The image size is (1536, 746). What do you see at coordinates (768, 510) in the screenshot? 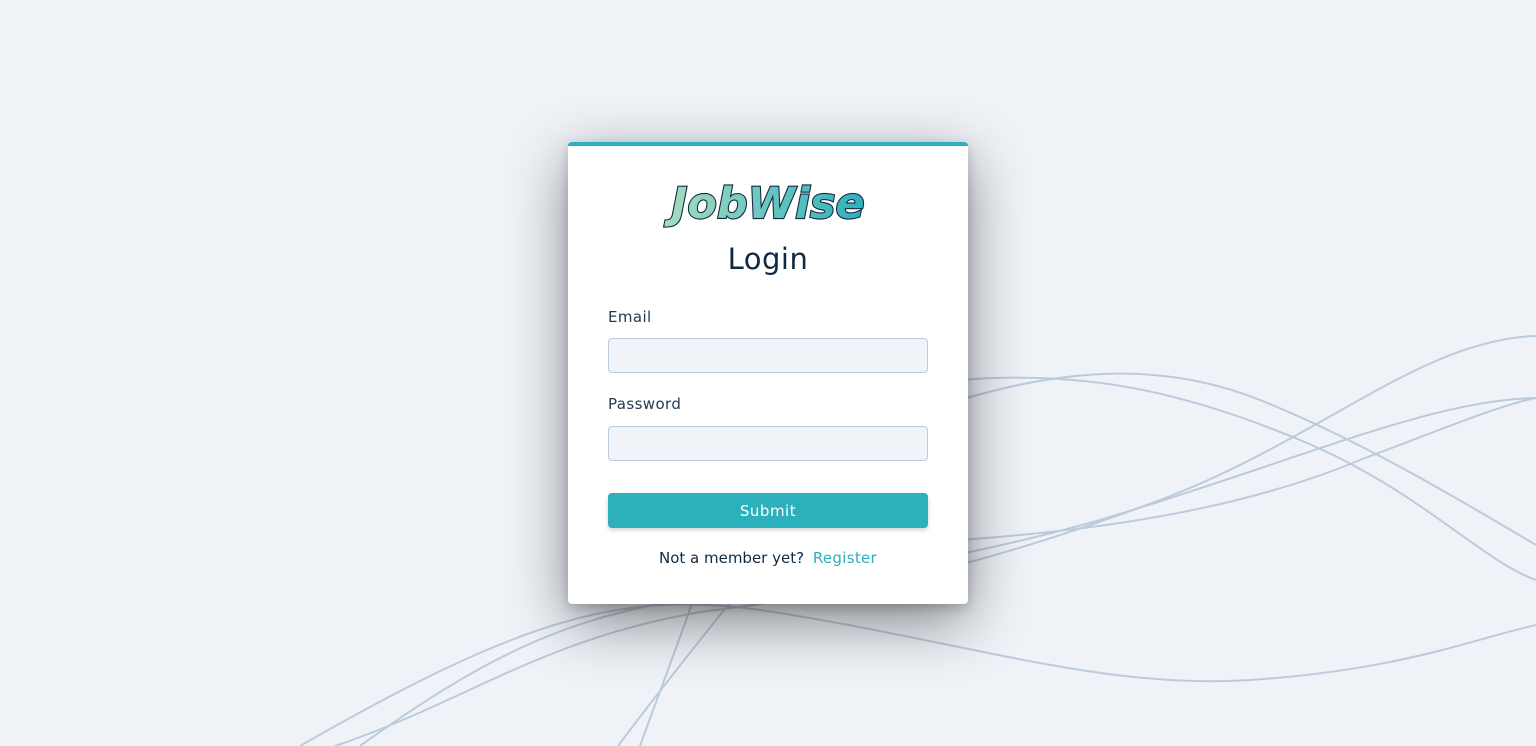
I see `submit-button: Submit` at bounding box center [768, 510].